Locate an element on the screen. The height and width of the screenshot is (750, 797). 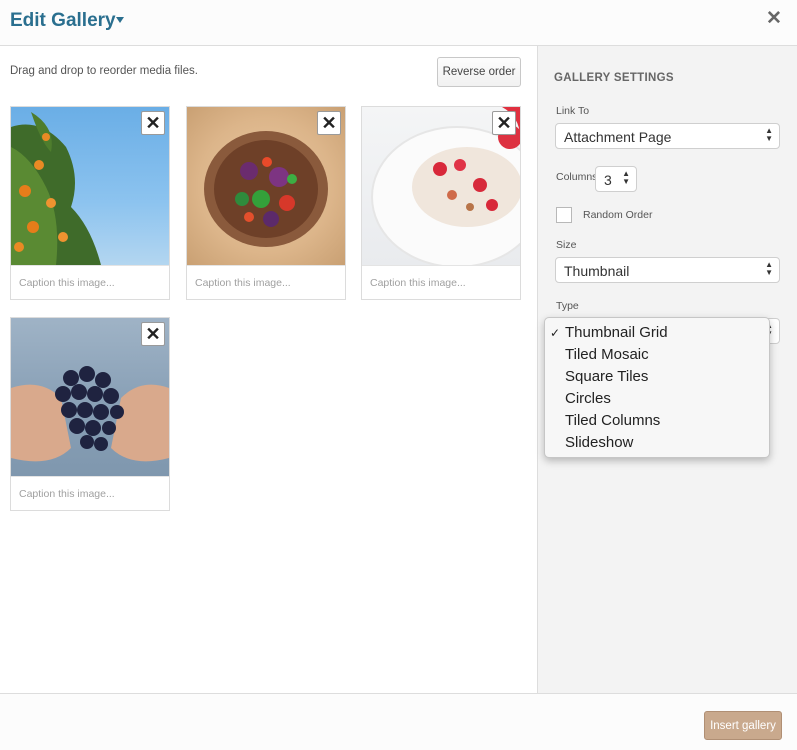
dropdown-option-square-tiles: Square Tiles is located at coordinates (657, 377).